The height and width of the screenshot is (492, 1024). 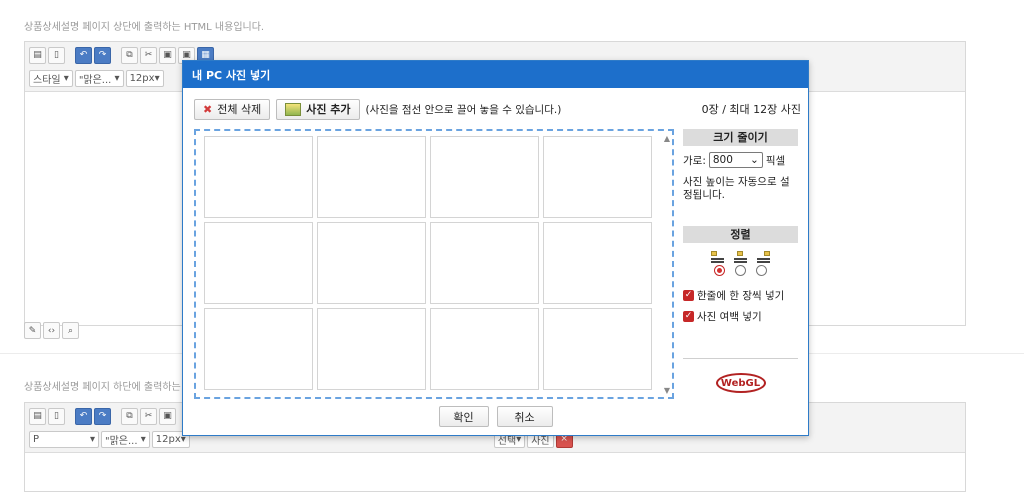 I want to click on align-icons, so click(x=740, y=257).